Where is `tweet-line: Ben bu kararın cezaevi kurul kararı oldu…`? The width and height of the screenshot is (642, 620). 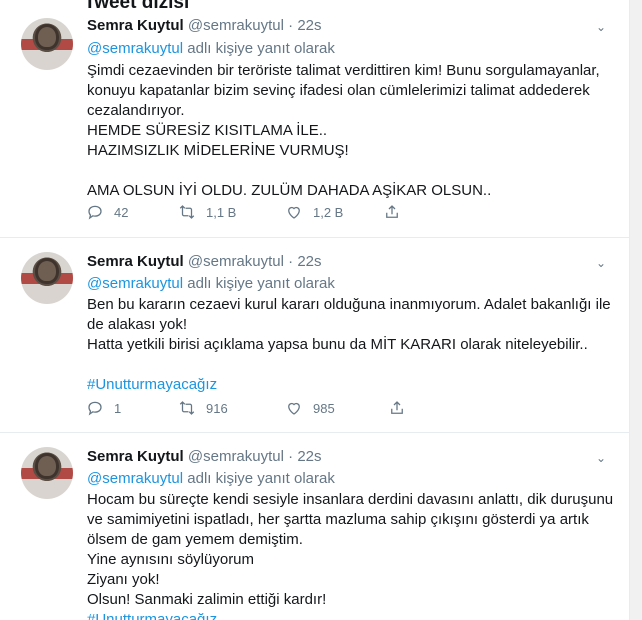
tweet-line: Ben bu kararın cezaevi kurul kararı oldu… is located at coordinates (349, 304).